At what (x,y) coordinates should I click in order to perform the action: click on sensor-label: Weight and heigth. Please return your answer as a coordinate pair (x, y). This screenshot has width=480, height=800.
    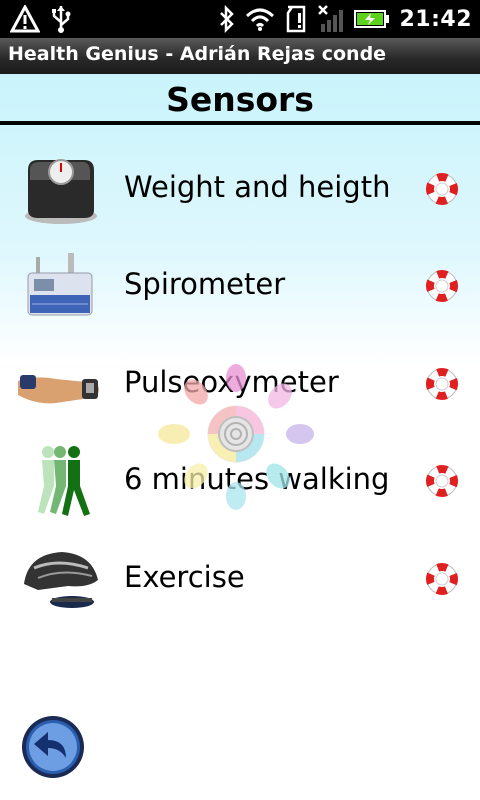
    Looking at the image, I should click on (257, 187).